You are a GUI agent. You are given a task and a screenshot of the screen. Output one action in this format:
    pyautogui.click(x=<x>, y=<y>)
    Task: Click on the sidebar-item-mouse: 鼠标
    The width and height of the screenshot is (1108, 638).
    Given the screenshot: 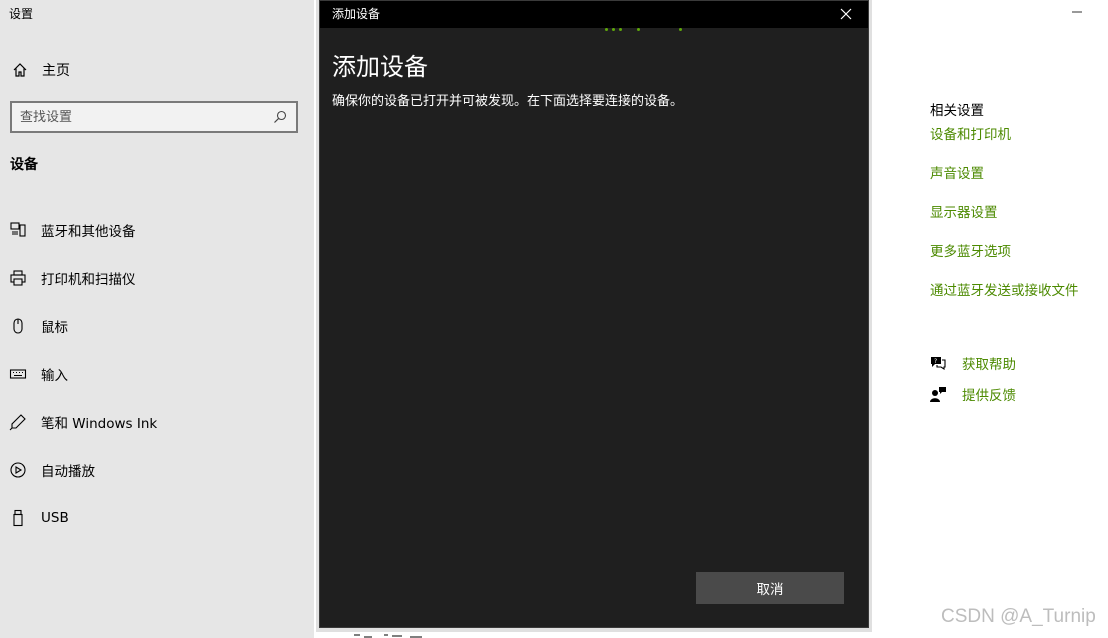 What is the action you would take?
    pyautogui.click(x=158, y=326)
    